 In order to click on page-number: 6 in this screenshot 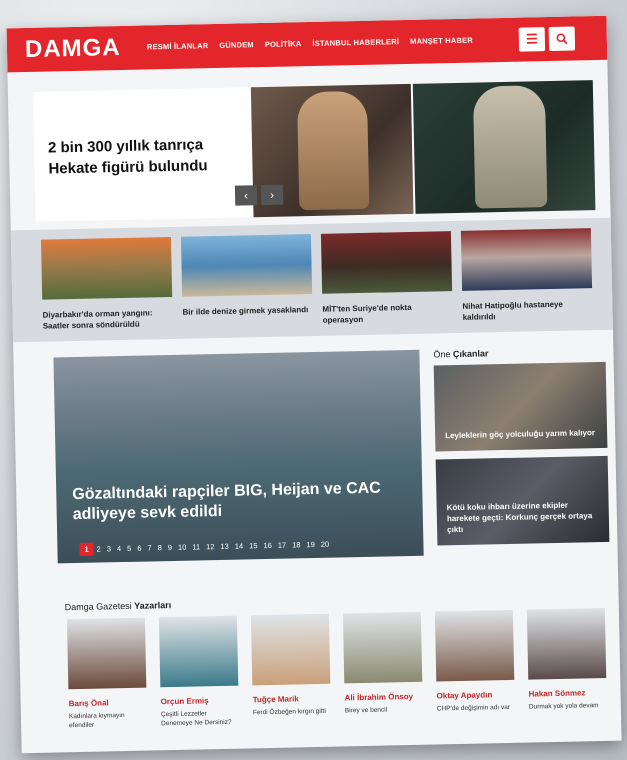, I will do `click(139, 548)`.